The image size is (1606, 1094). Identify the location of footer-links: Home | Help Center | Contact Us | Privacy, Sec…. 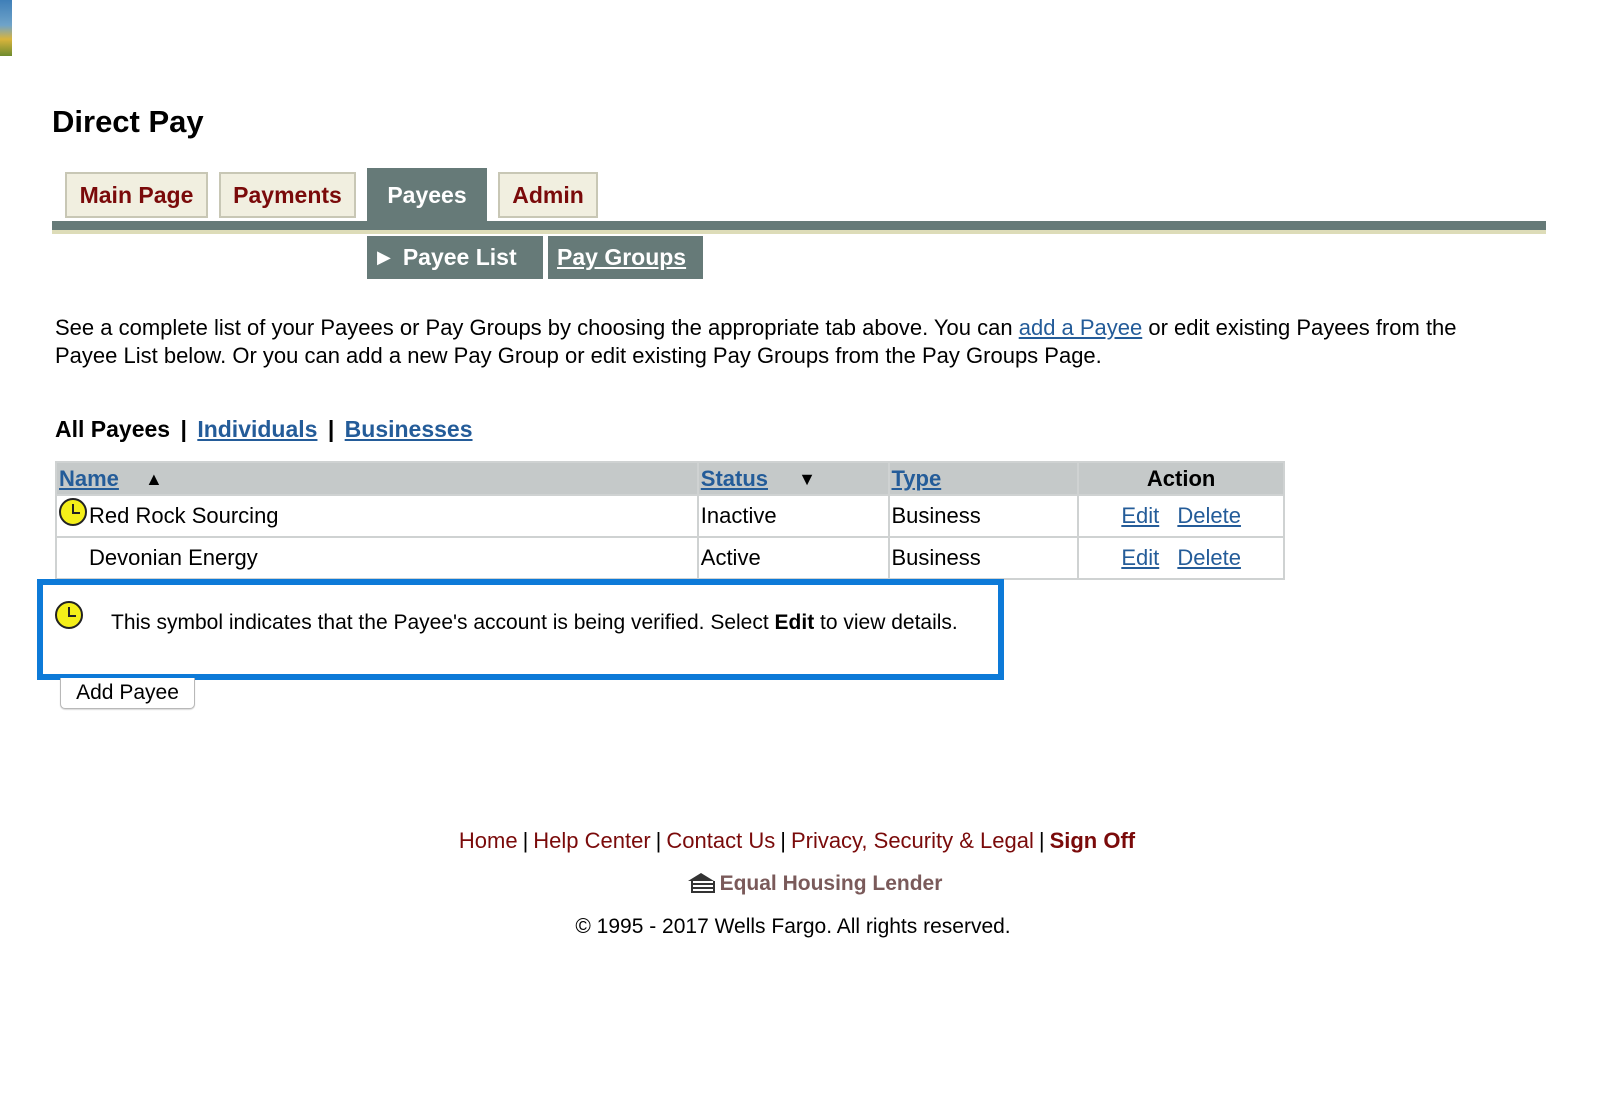
(797, 841).